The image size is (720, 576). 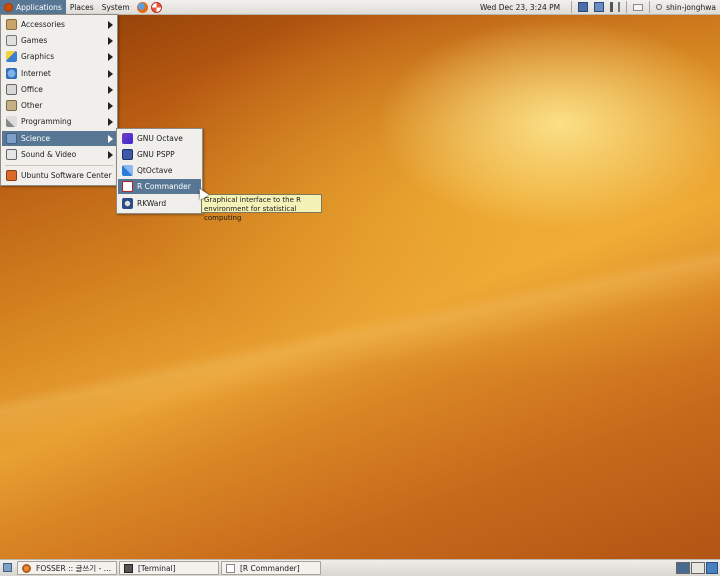 What do you see at coordinates (59, 165) in the screenshot?
I see `menu-separator` at bounding box center [59, 165].